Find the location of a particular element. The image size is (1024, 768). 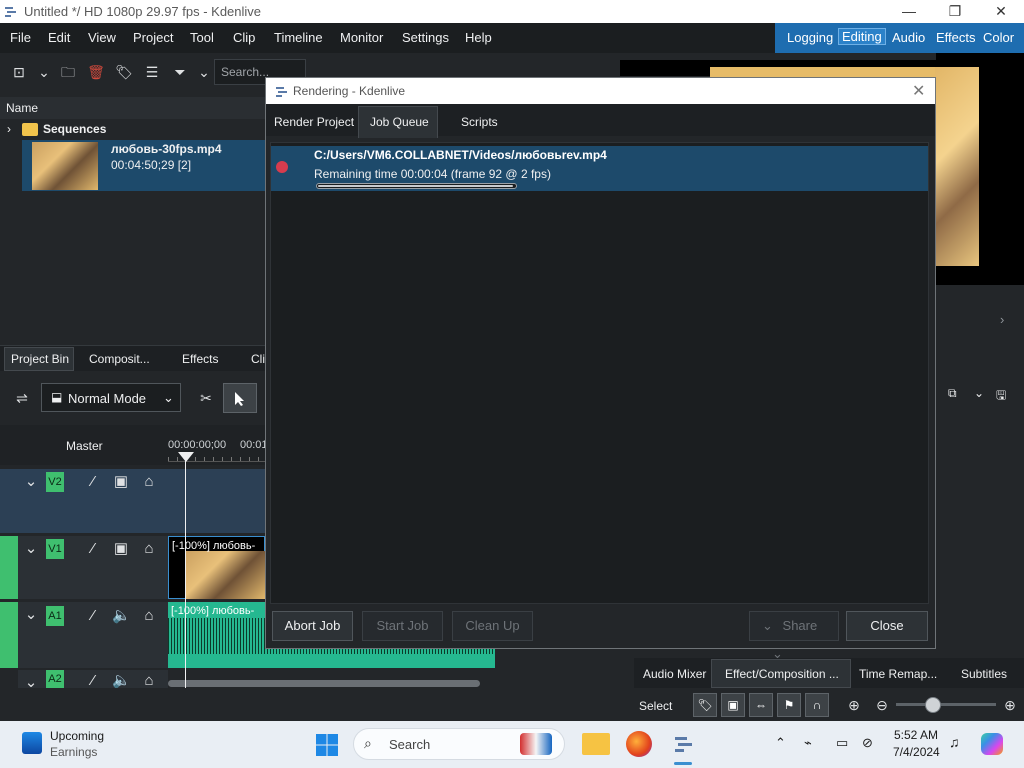

bin-column-header: Name is located at coordinates (132, 108).